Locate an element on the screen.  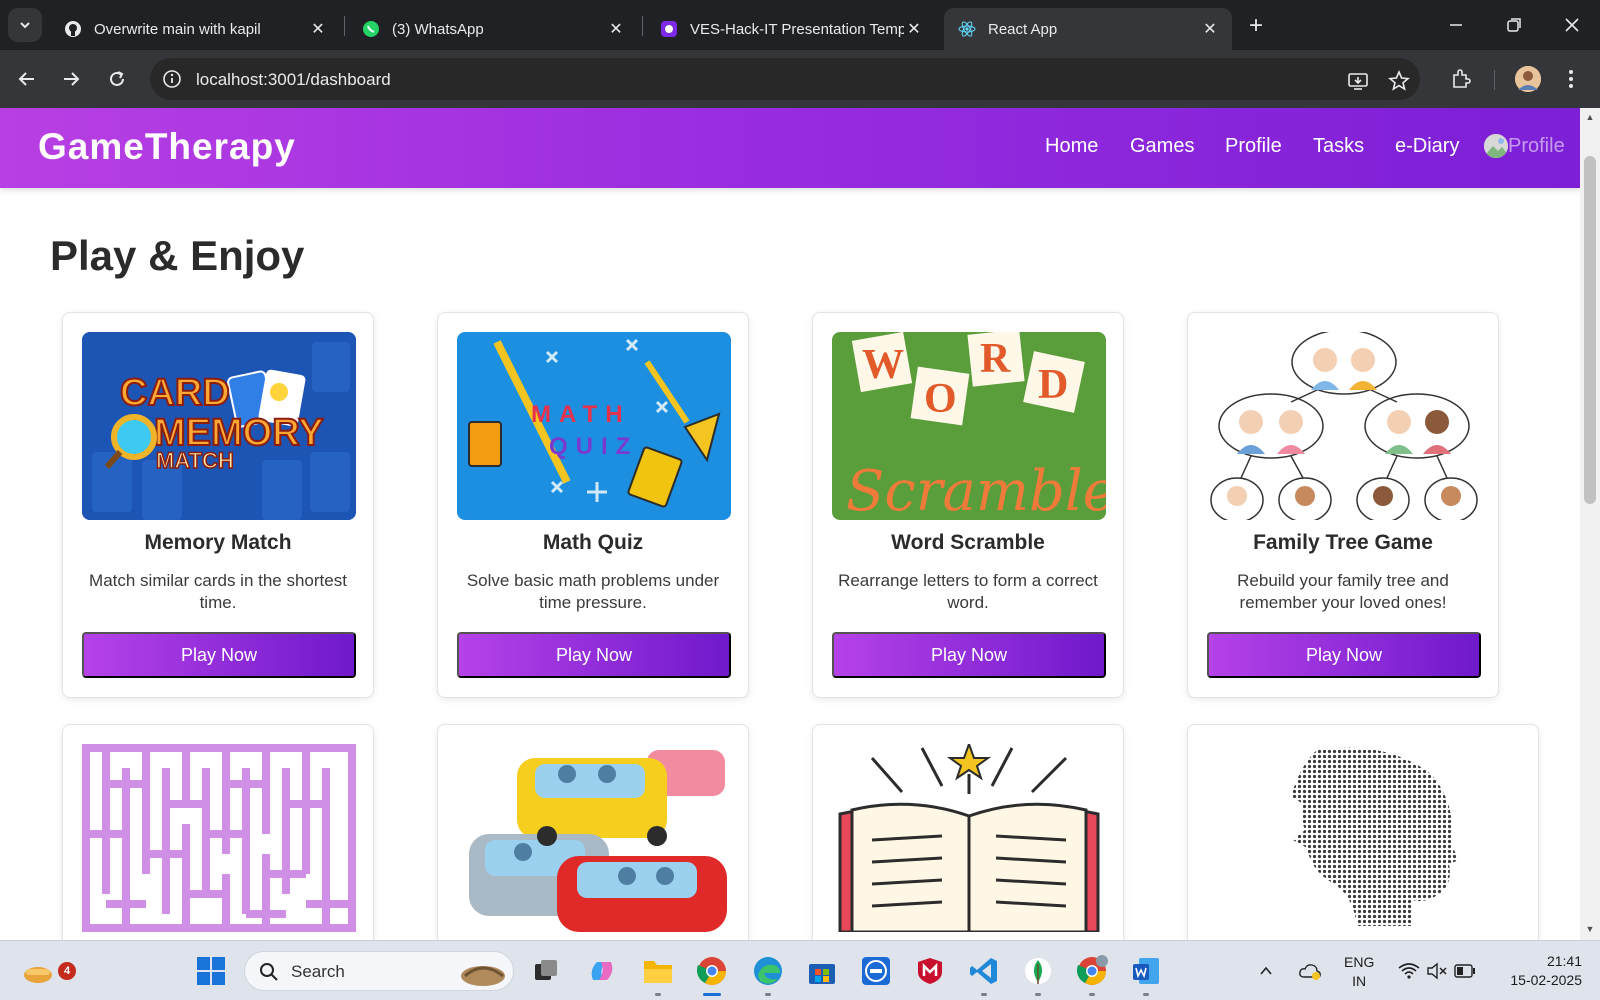
dotted-head-image is located at coordinates (1344, 838).